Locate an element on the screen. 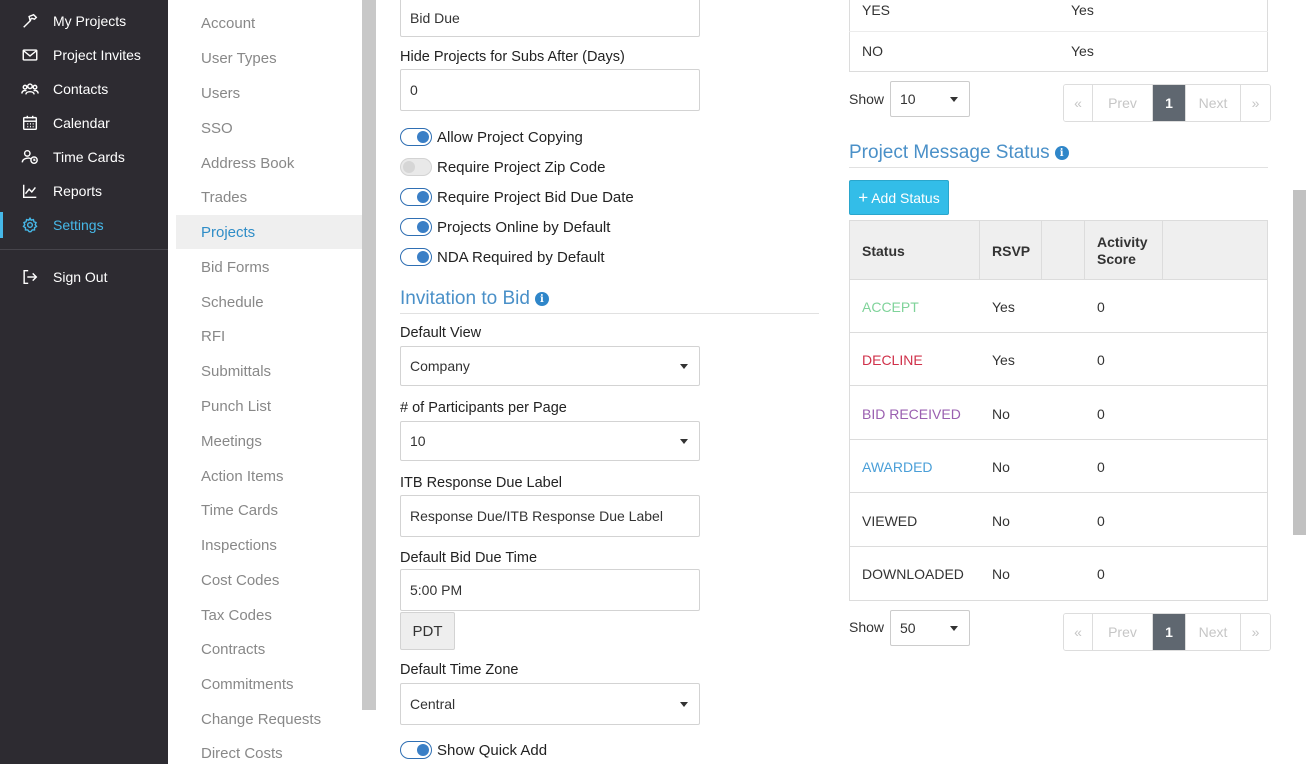  toggle-row-require-bid-due: Require Project Bid Due Date is located at coordinates (517, 197).